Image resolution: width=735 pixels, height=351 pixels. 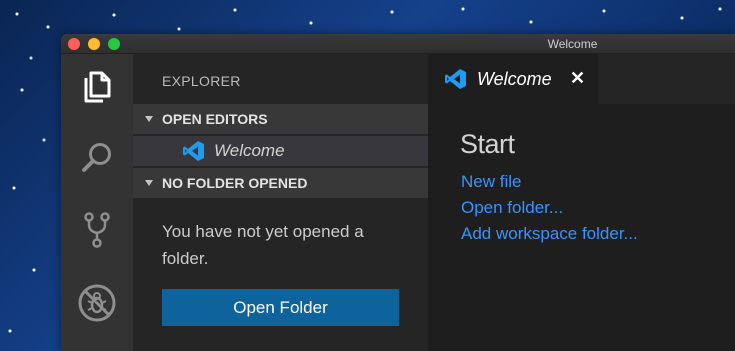 What do you see at coordinates (201, 81) in the screenshot?
I see `sidebar-title: EXPLORER` at bounding box center [201, 81].